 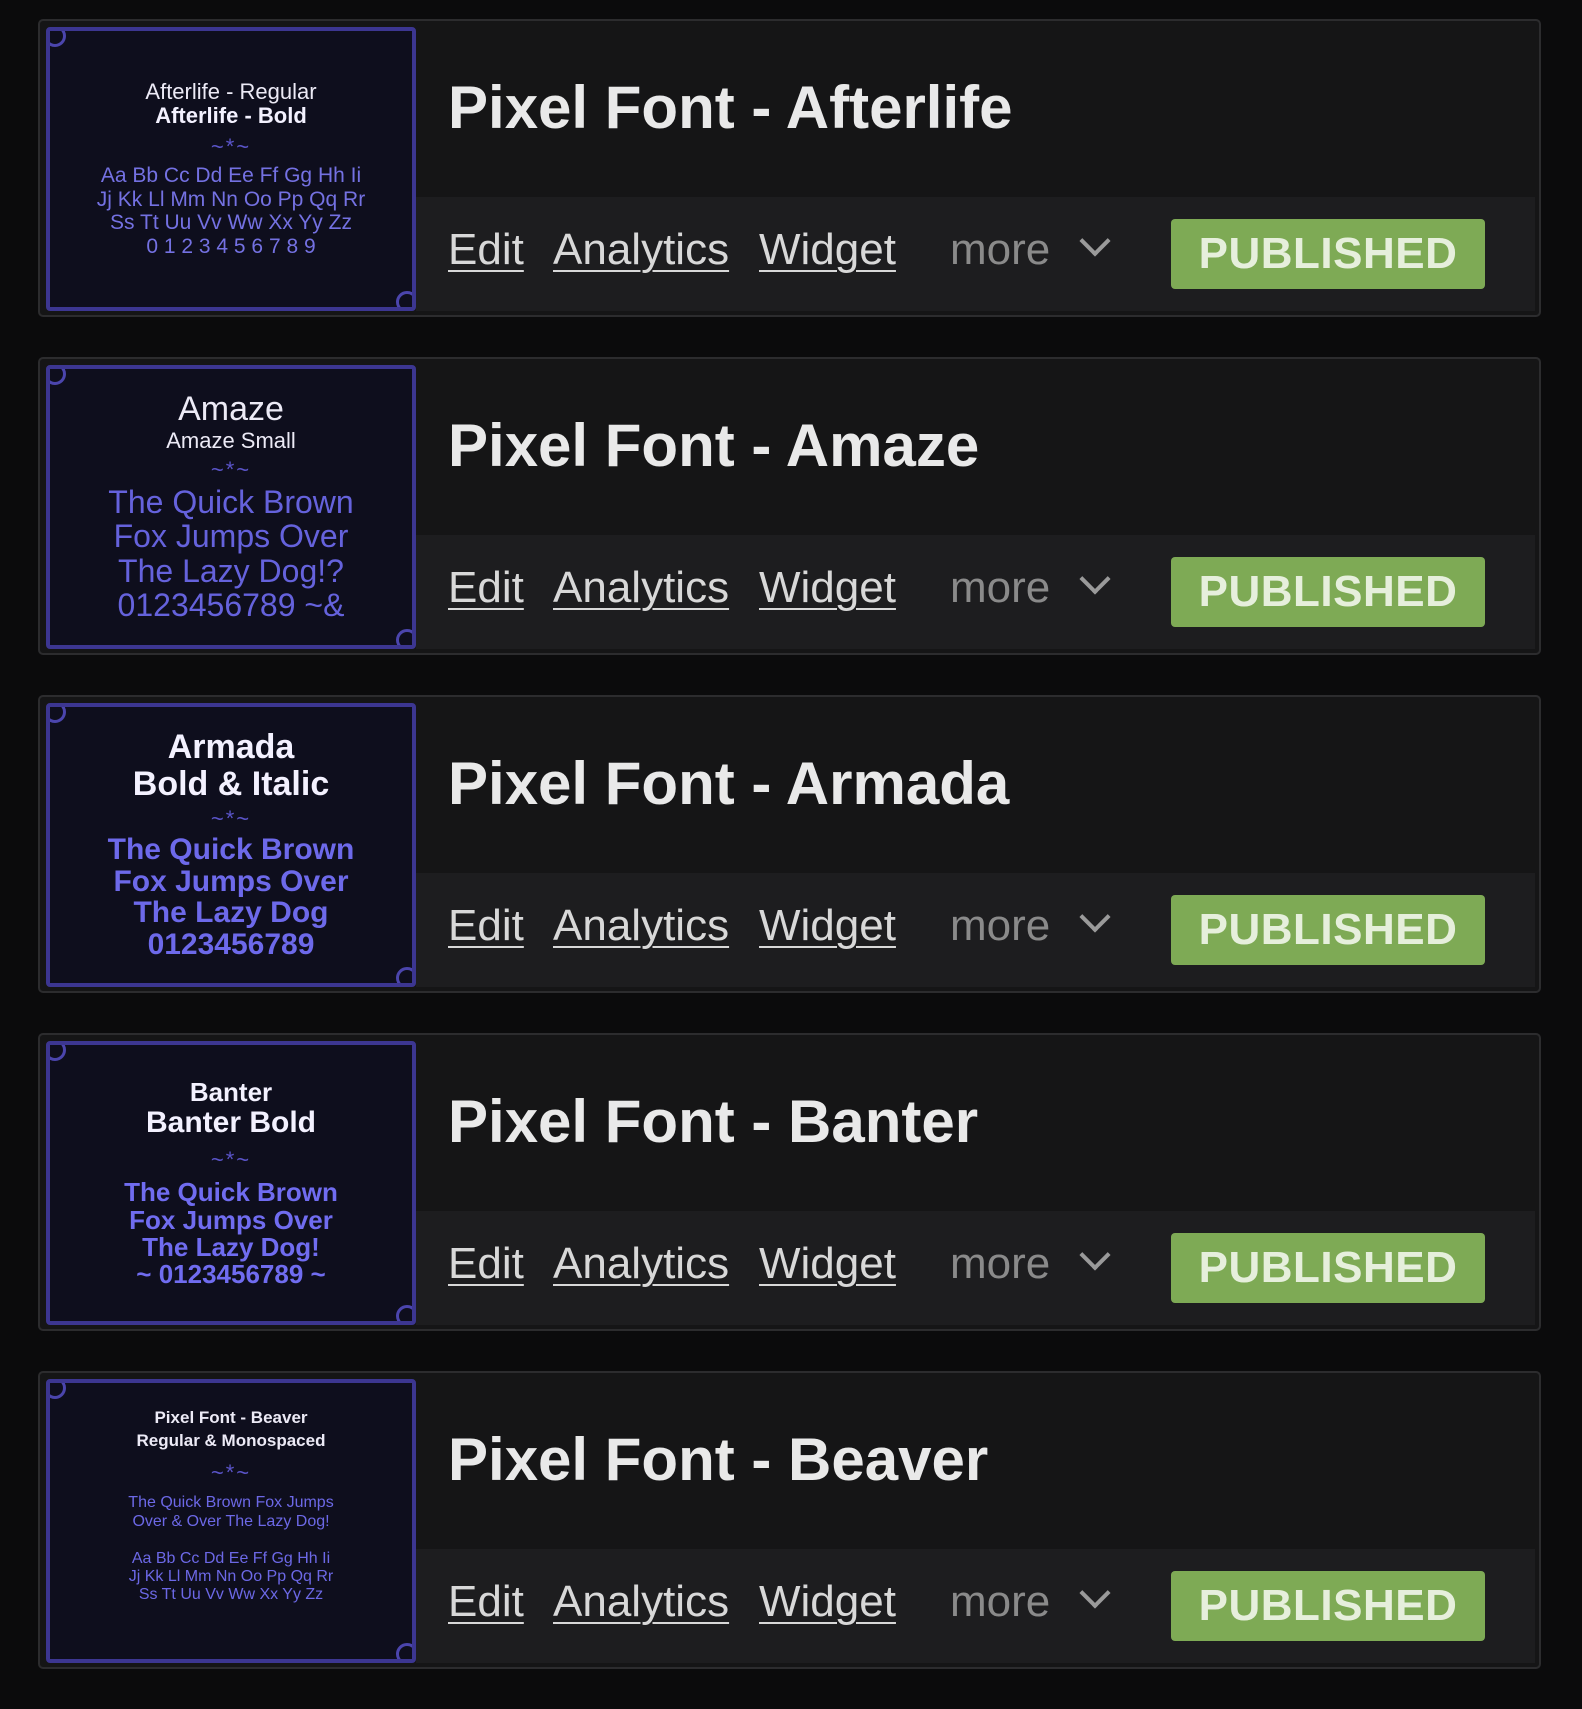 I want to click on project-title: Pixel Font - Amaze, so click(x=713, y=445).